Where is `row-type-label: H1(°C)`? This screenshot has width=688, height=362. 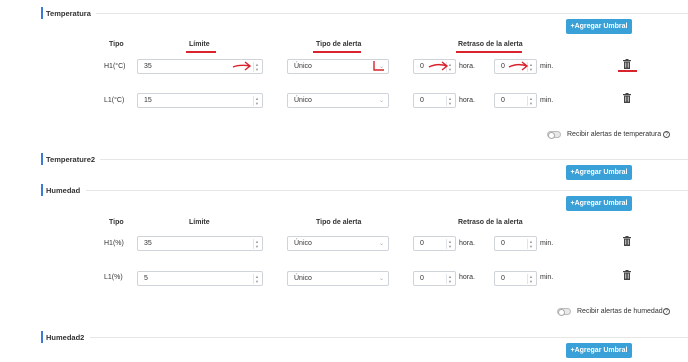
row-type-label: H1(°C) is located at coordinates (115, 66).